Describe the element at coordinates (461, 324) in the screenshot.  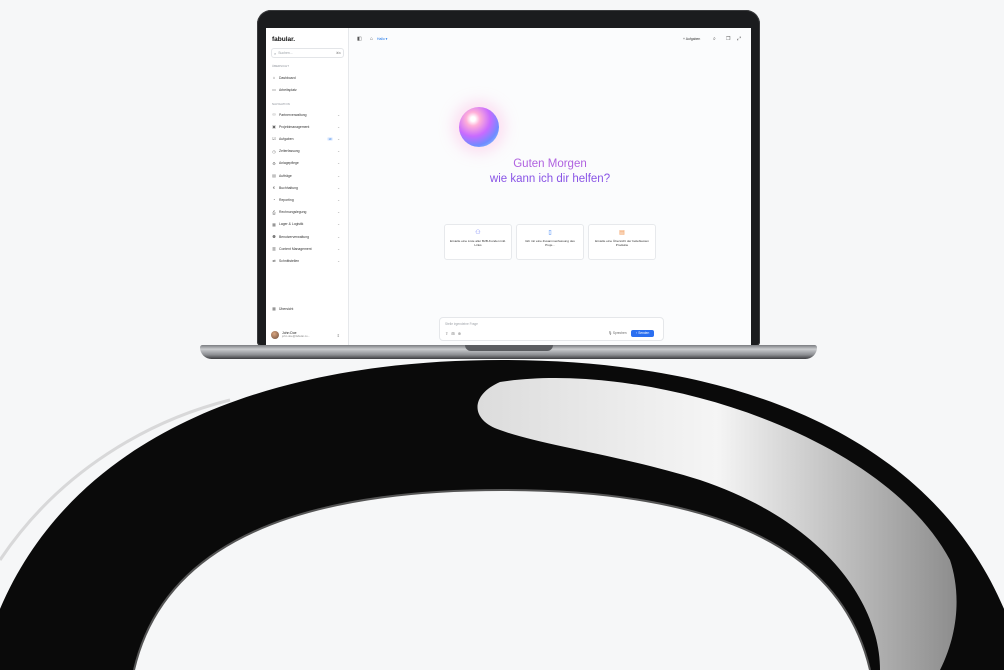
I see `chat-input-placeholder: Stelle irgendeine Frage` at that location.